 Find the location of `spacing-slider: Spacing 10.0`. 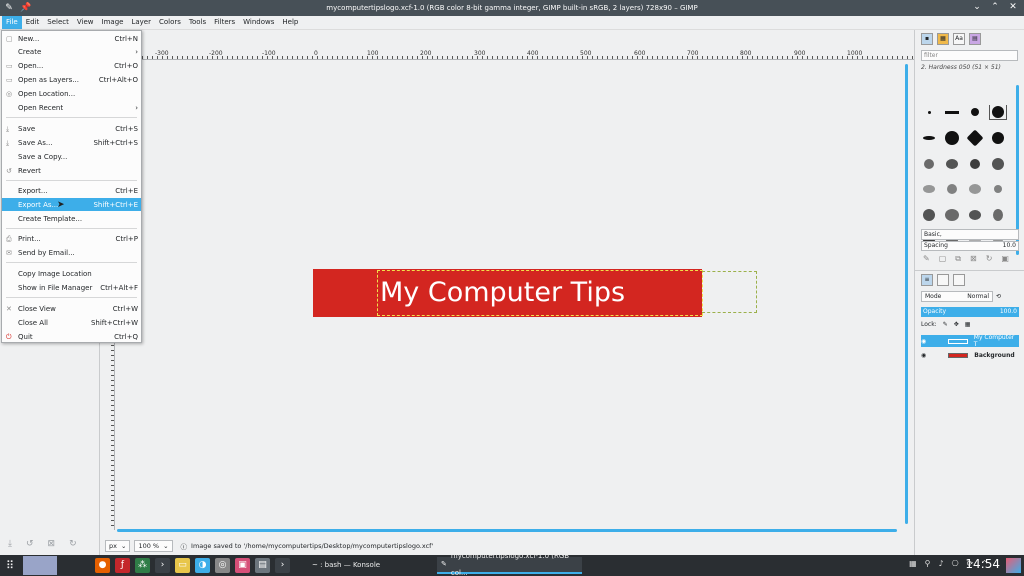

spacing-slider: Spacing 10.0 is located at coordinates (970, 246).